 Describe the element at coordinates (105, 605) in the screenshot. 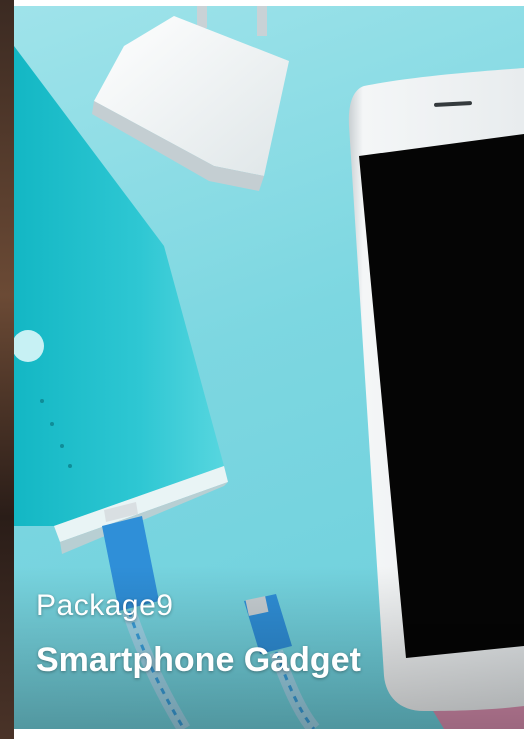

I see `package-label: Package9` at that location.